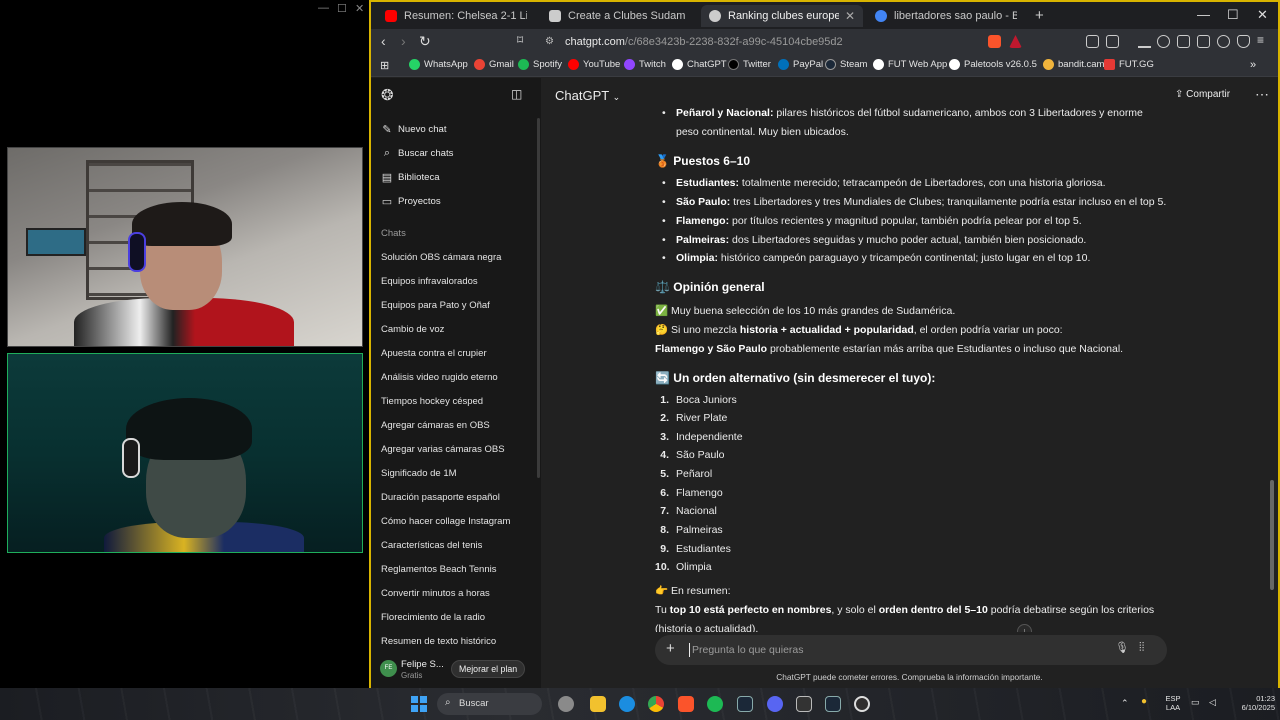 This screenshot has width=1280, height=720. Describe the element at coordinates (488, 669) in the screenshot. I see `upgrade-plan-button: Mejorar el plan` at that location.